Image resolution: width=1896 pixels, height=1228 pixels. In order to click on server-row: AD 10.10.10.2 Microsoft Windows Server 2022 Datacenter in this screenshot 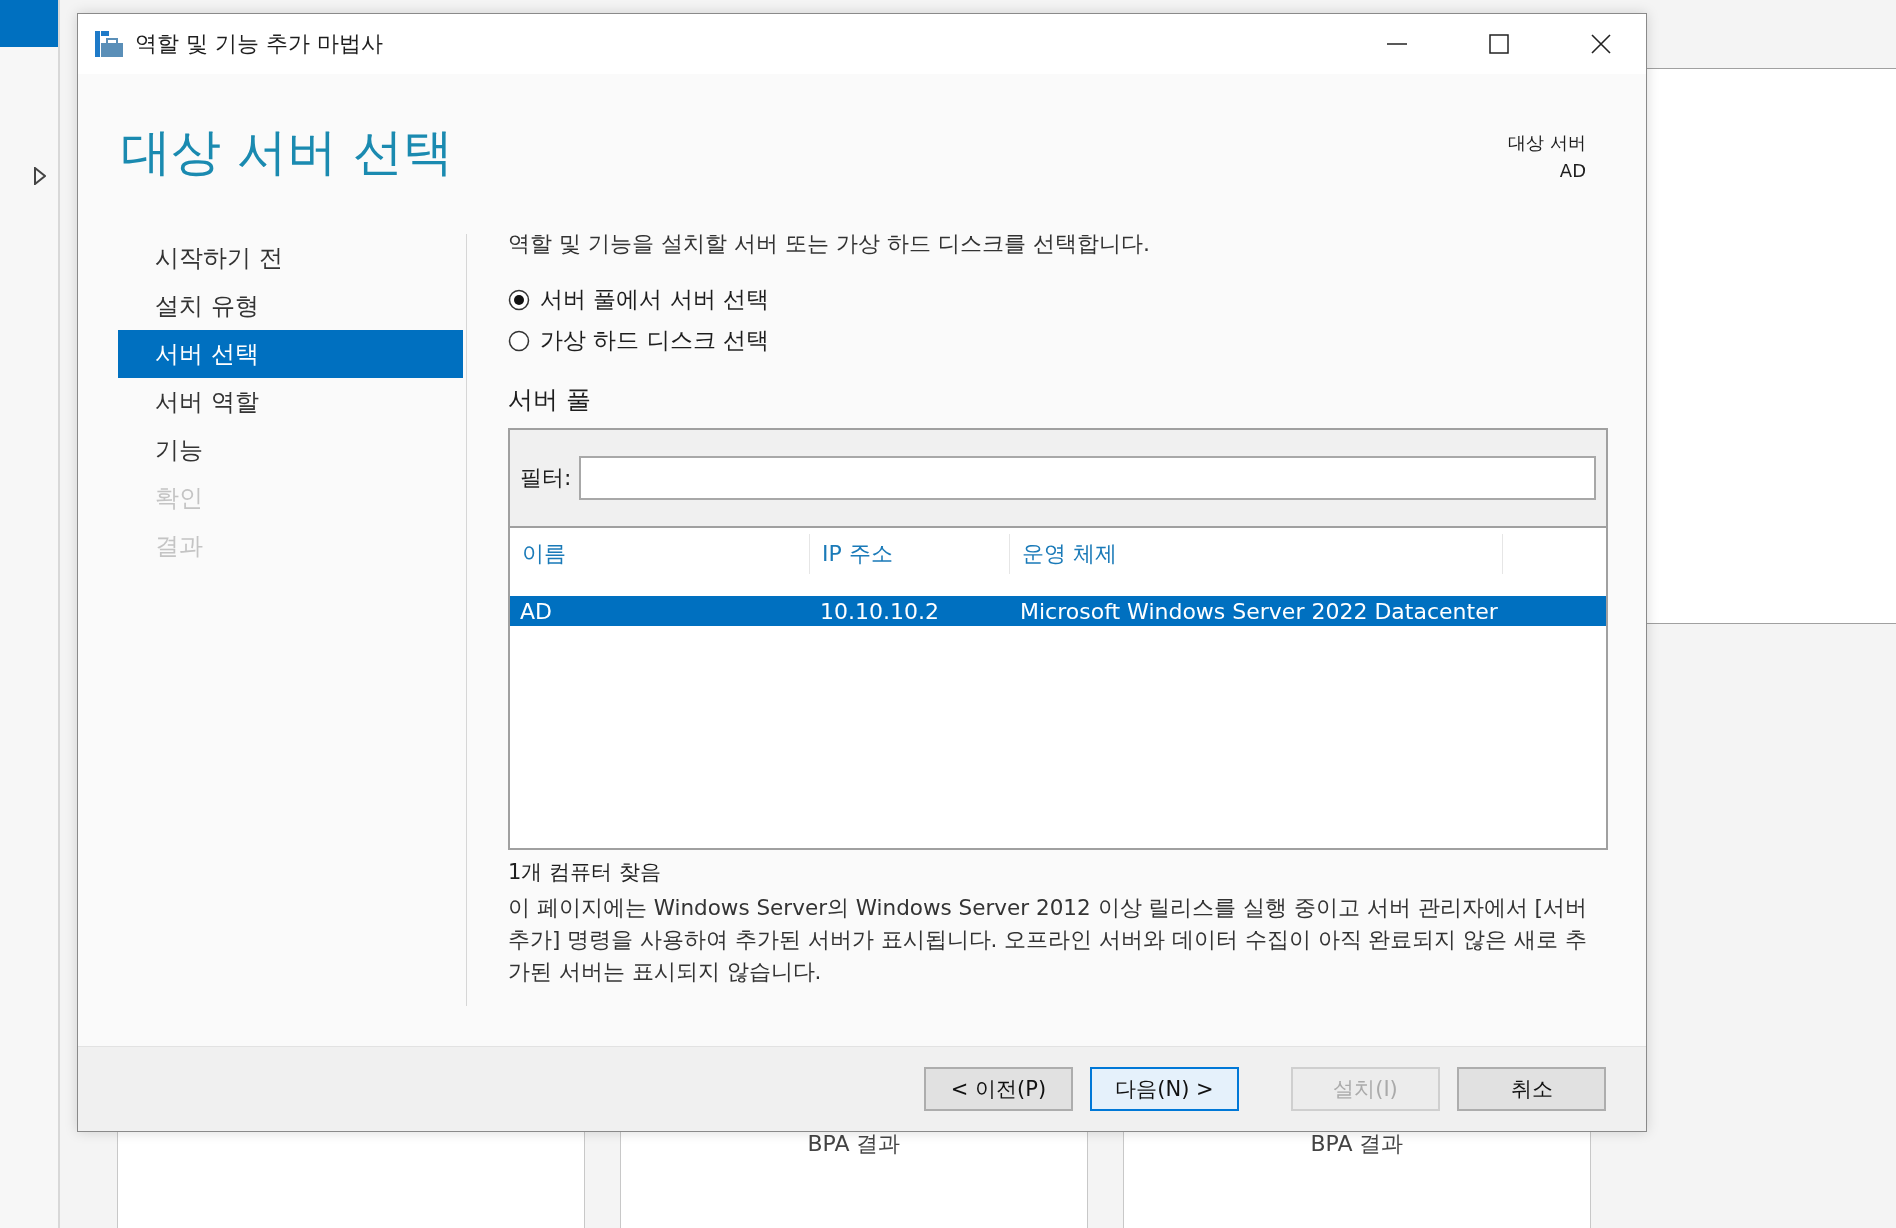, I will do `click(1058, 611)`.